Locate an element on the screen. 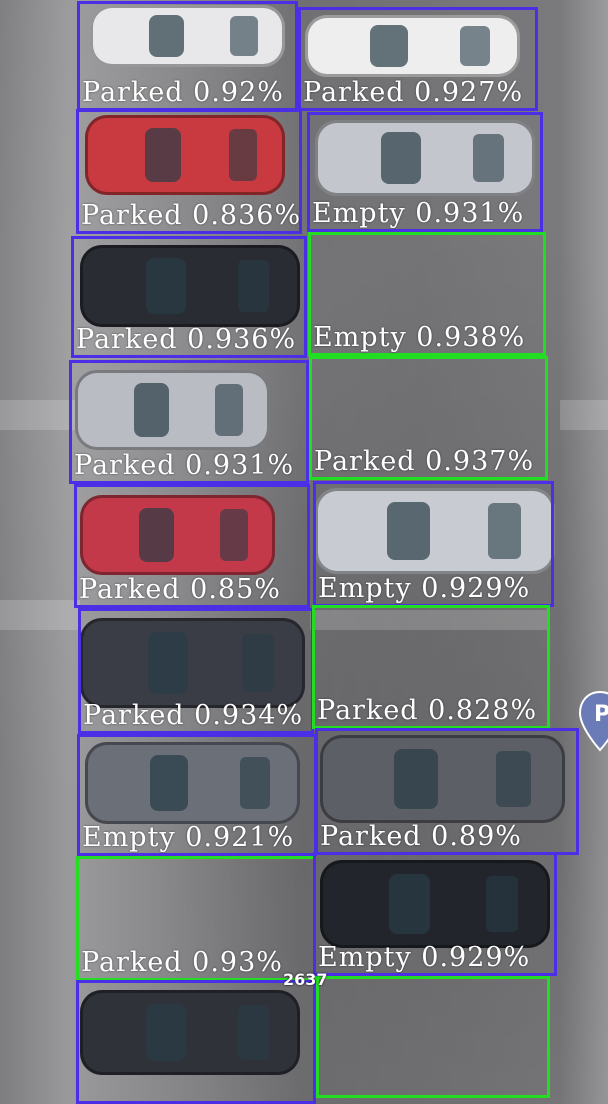 The image size is (608, 1104). map-pin-letter: P is located at coordinates (601, 714).